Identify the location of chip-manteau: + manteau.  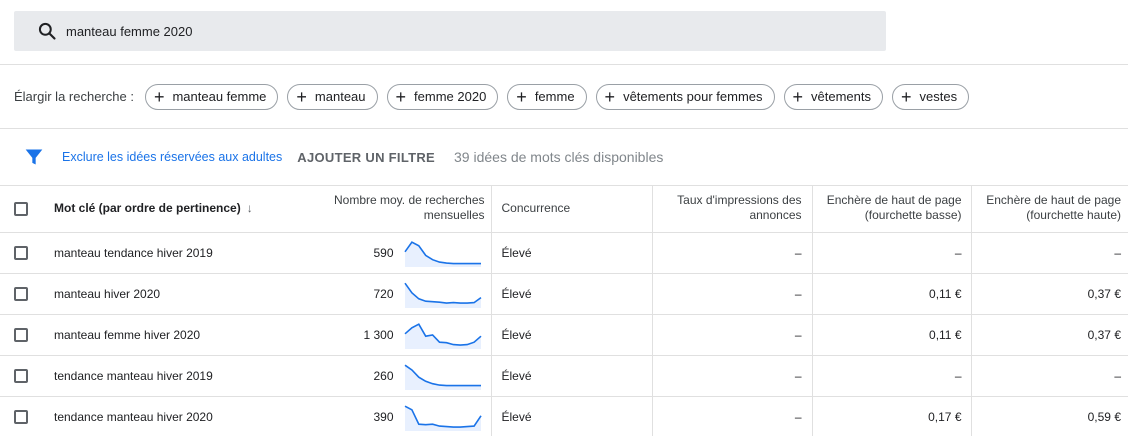
(332, 96).